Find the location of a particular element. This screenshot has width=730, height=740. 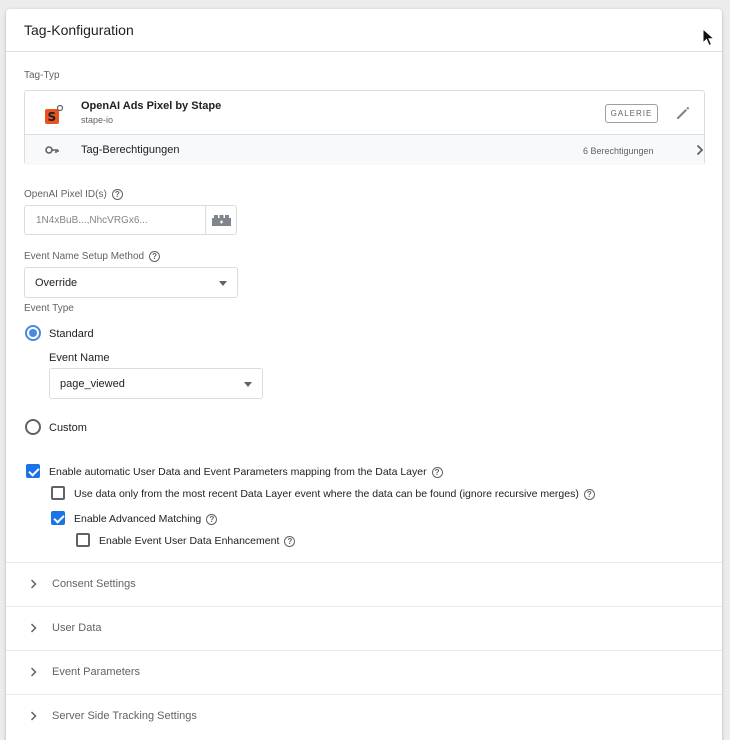

checkbox-recent-event-only is located at coordinates (58, 493).